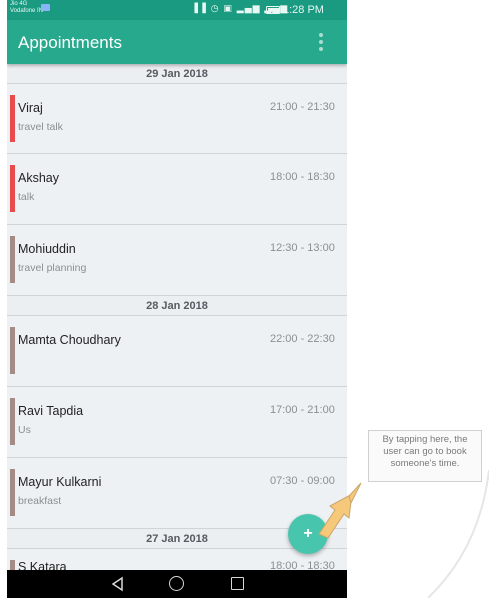 The height and width of the screenshot is (598, 489). Describe the element at coordinates (69, 340) in the screenshot. I see `appointment-name: Mamta Choudhary` at that location.